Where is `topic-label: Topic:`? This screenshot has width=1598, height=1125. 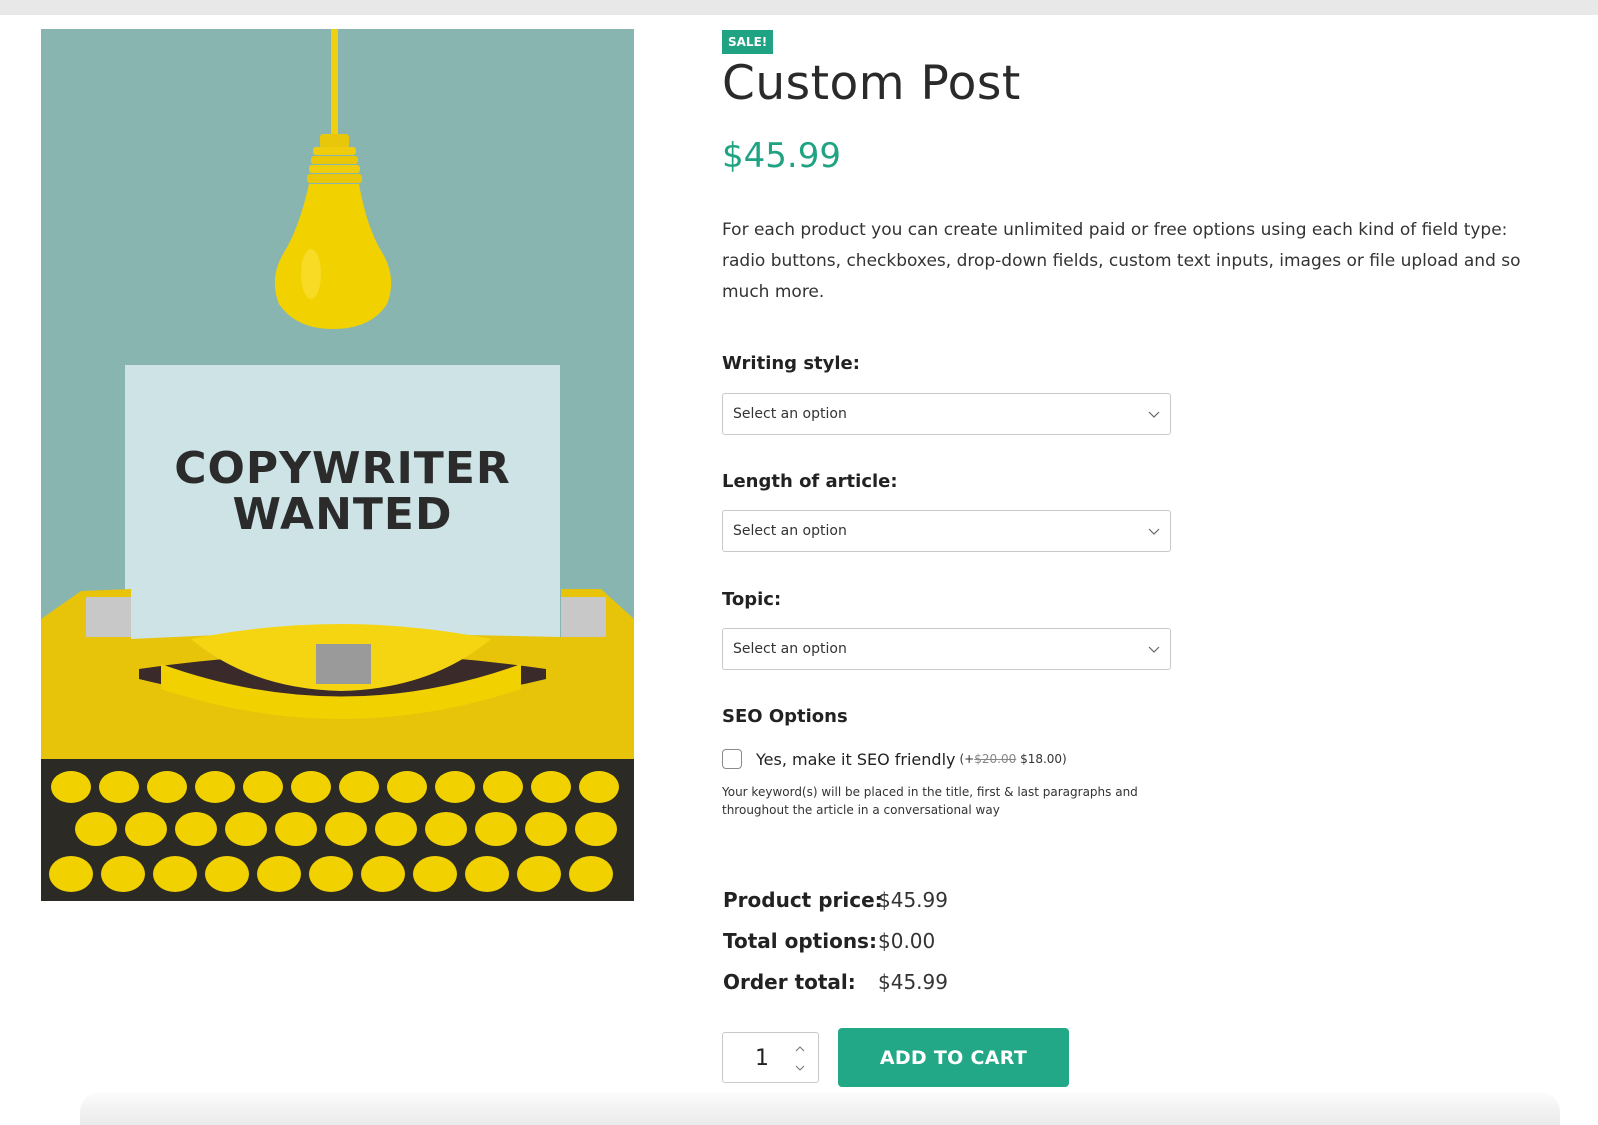
topic-label: Topic: is located at coordinates (752, 599).